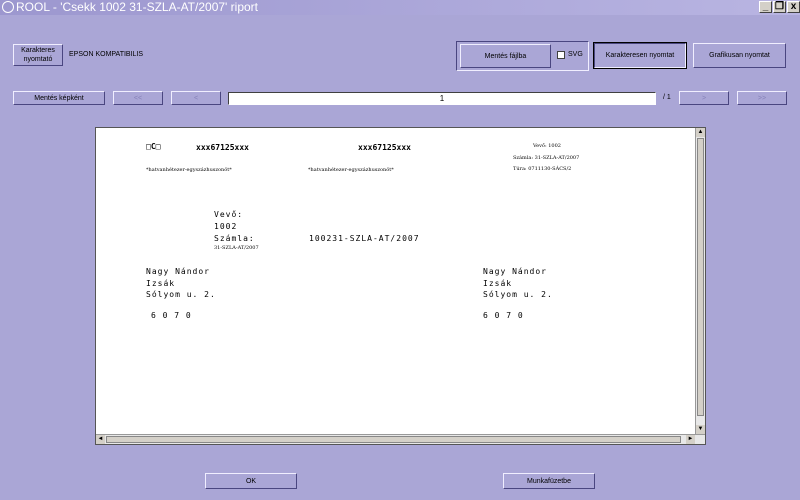 The image size is (800, 500). Describe the element at coordinates (640, 55) in the screenshot. I see `karakteresen-nyomtat-button: Karakteresen nyomtat` at that location.